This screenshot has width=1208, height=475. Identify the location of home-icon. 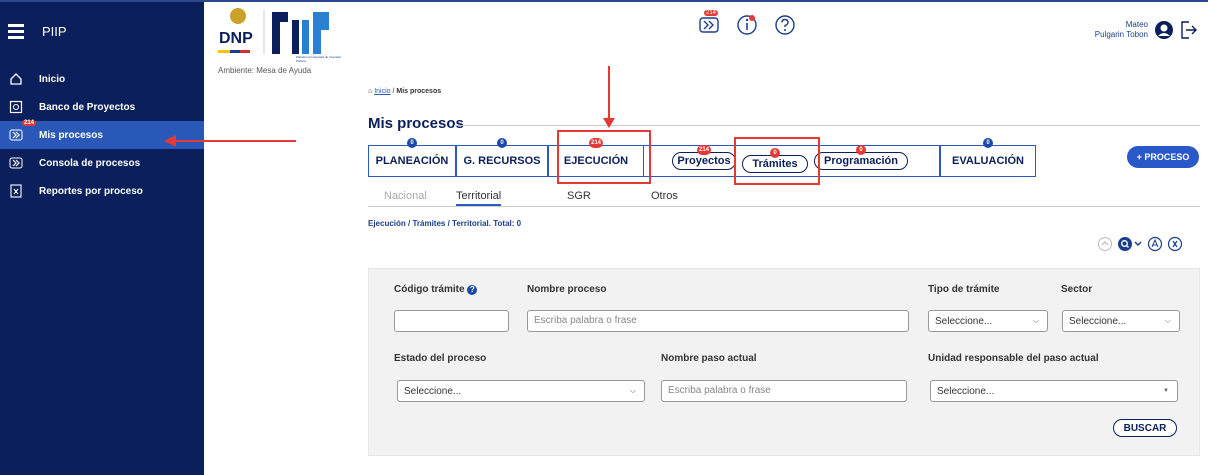
(16, 79).